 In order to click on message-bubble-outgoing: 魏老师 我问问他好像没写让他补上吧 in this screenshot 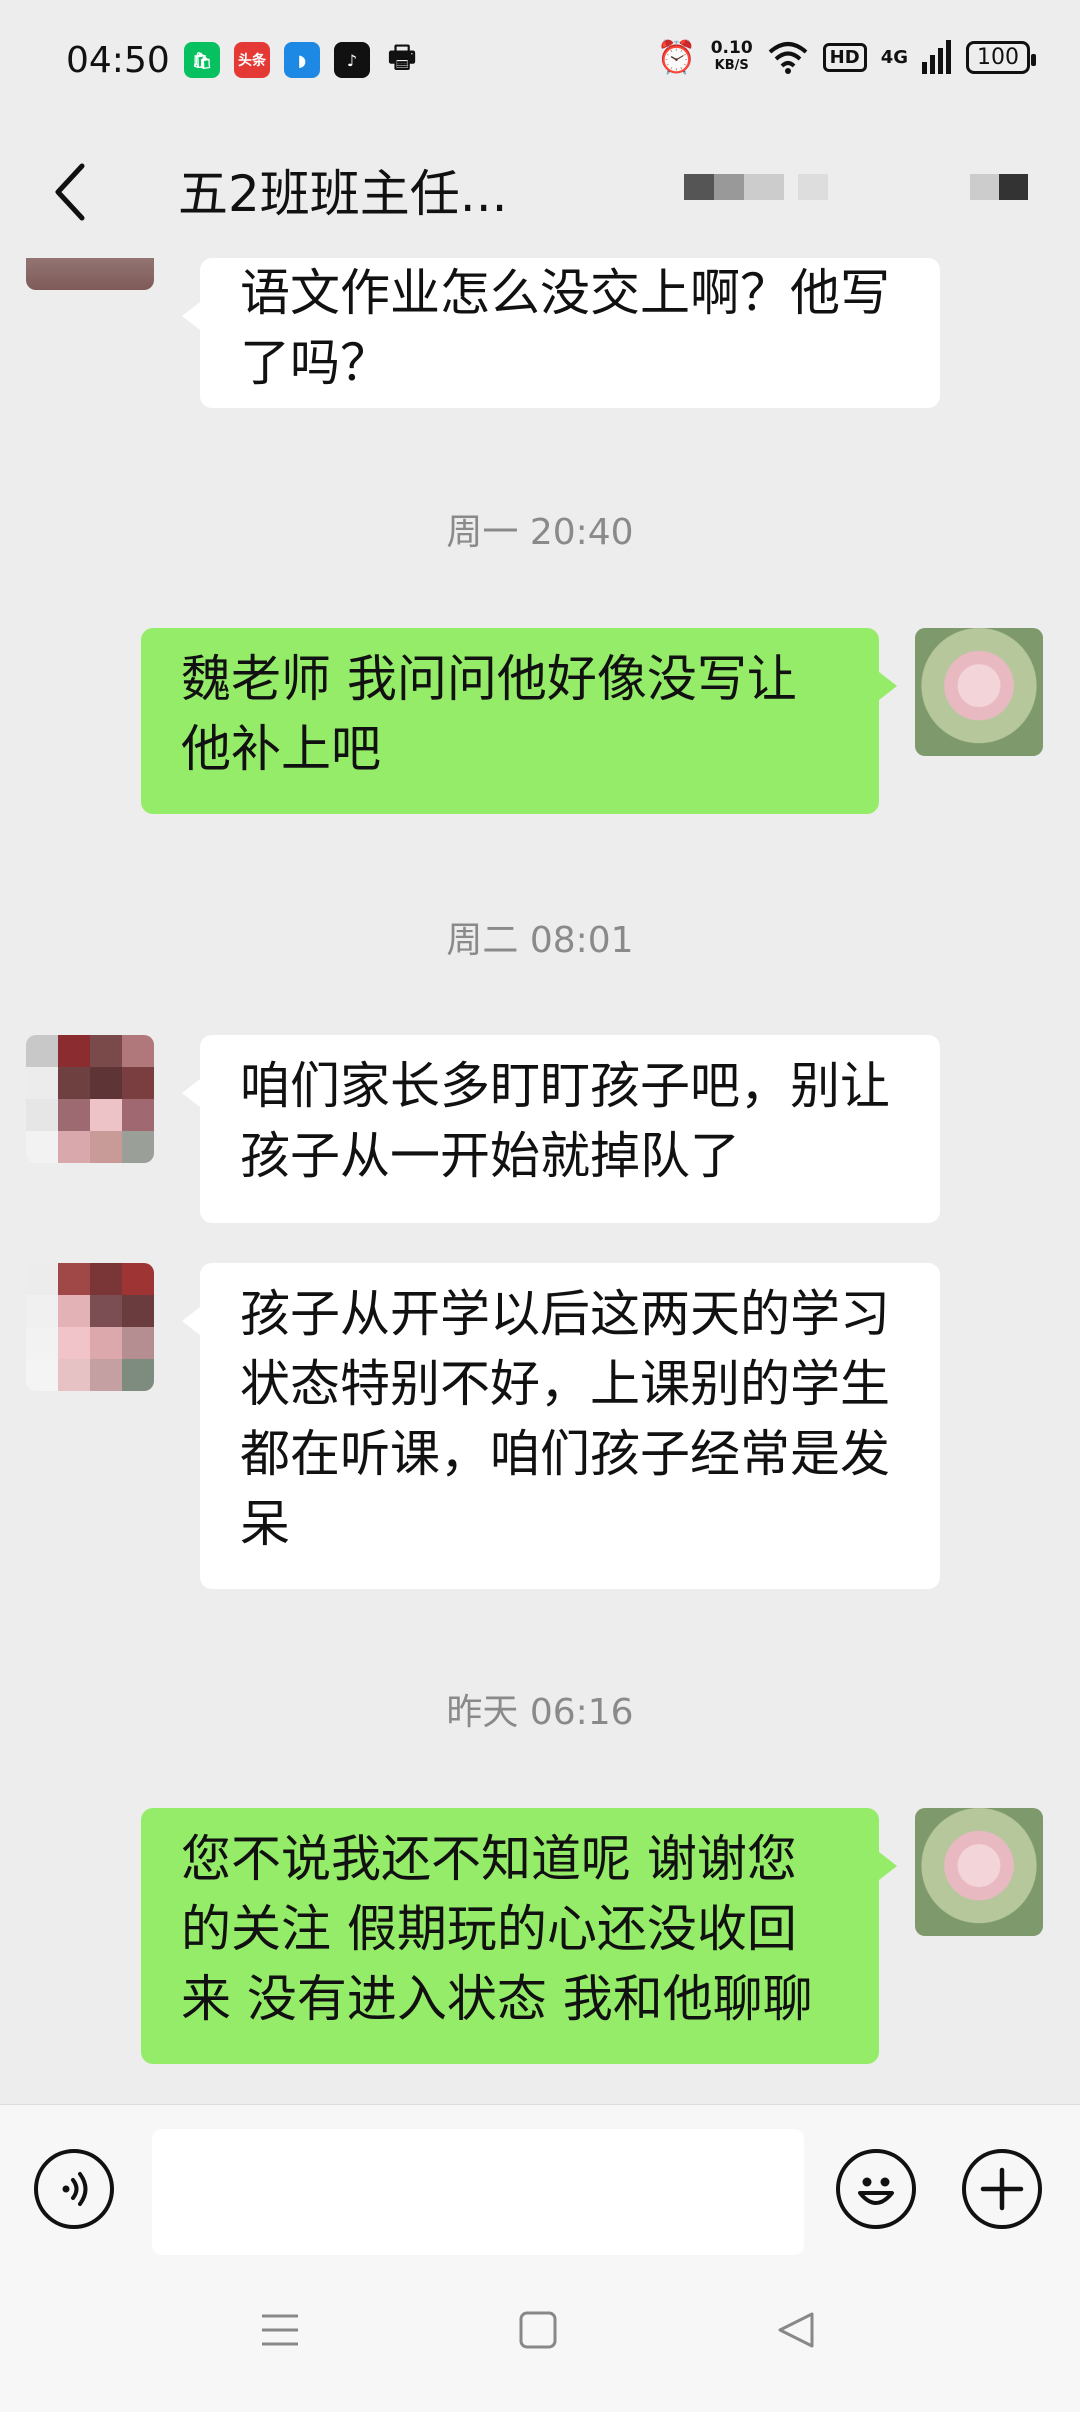, I will do `click(519, 721)`.